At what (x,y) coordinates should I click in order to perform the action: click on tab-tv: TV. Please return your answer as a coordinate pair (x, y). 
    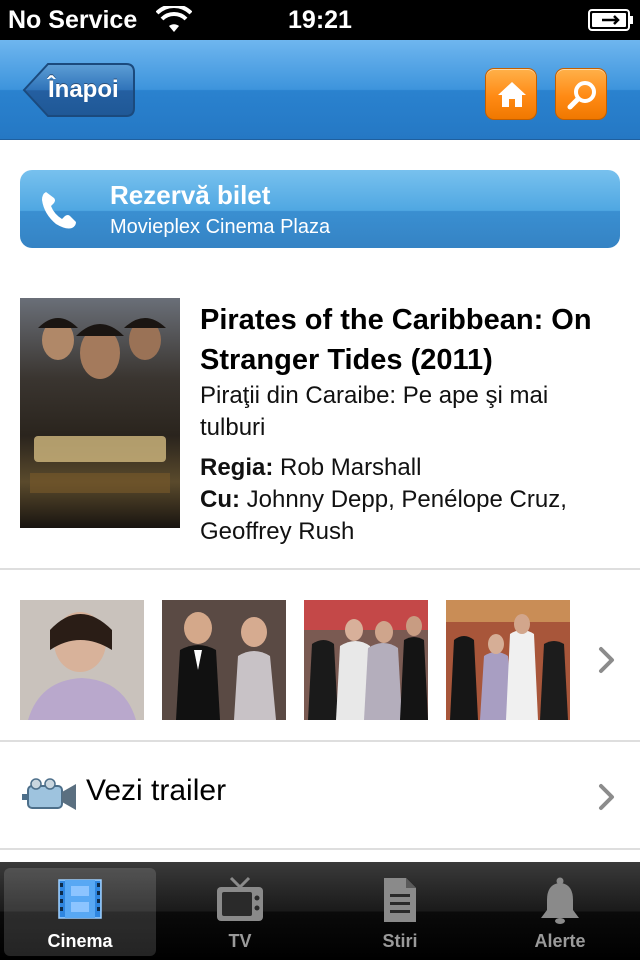
    Looking at the image, I should click on (240, 912).